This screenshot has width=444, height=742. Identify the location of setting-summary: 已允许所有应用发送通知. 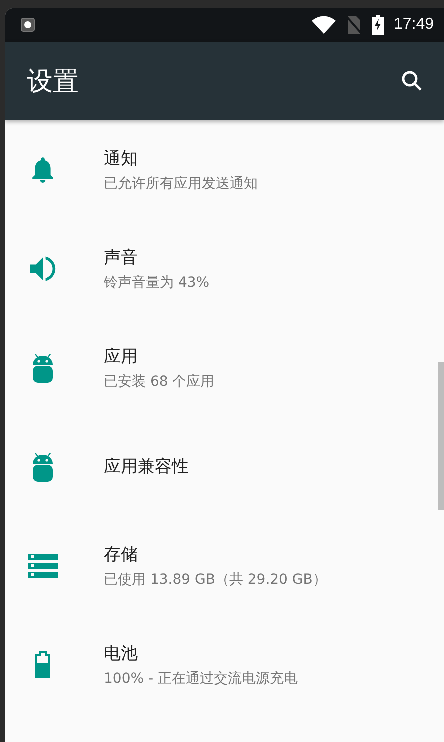
(181, 183).